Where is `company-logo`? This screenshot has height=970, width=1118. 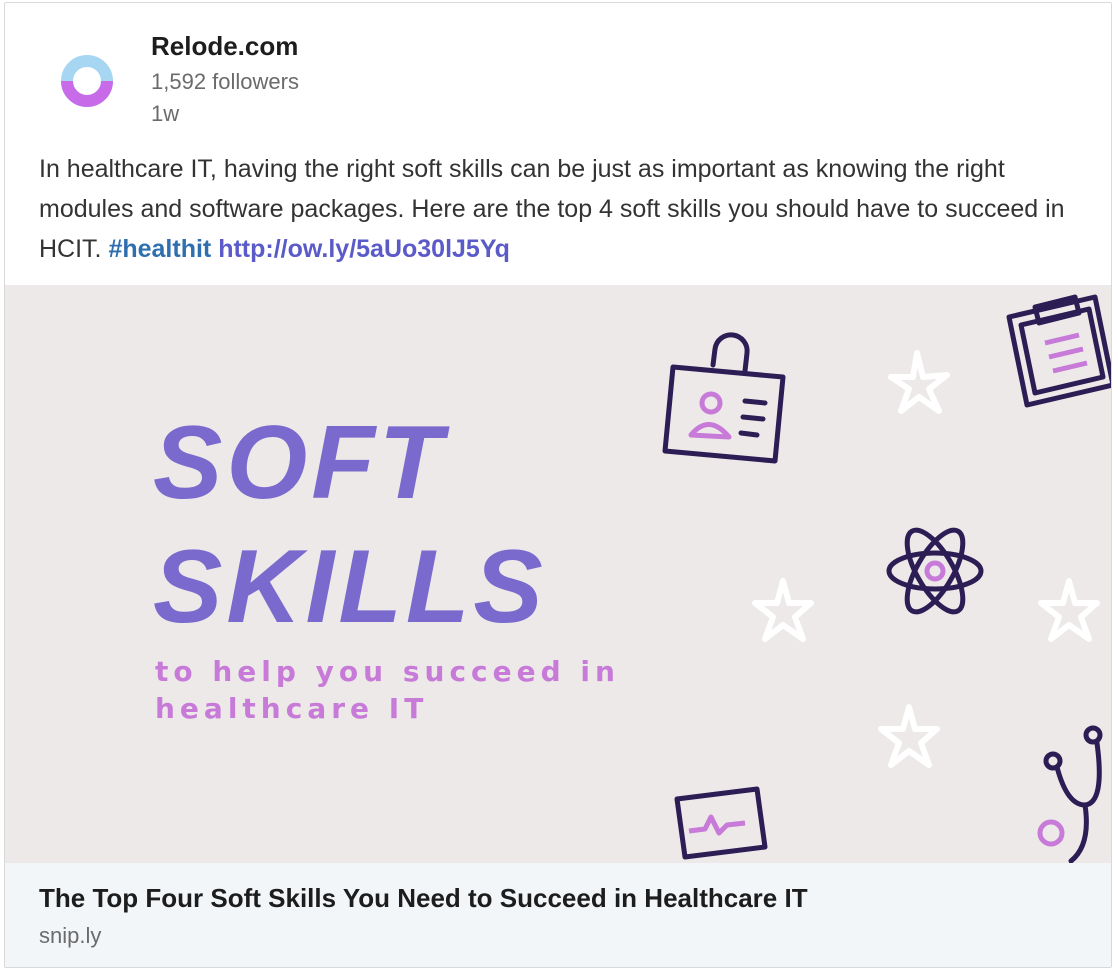
company-logo is located at coordinates (87, 81).